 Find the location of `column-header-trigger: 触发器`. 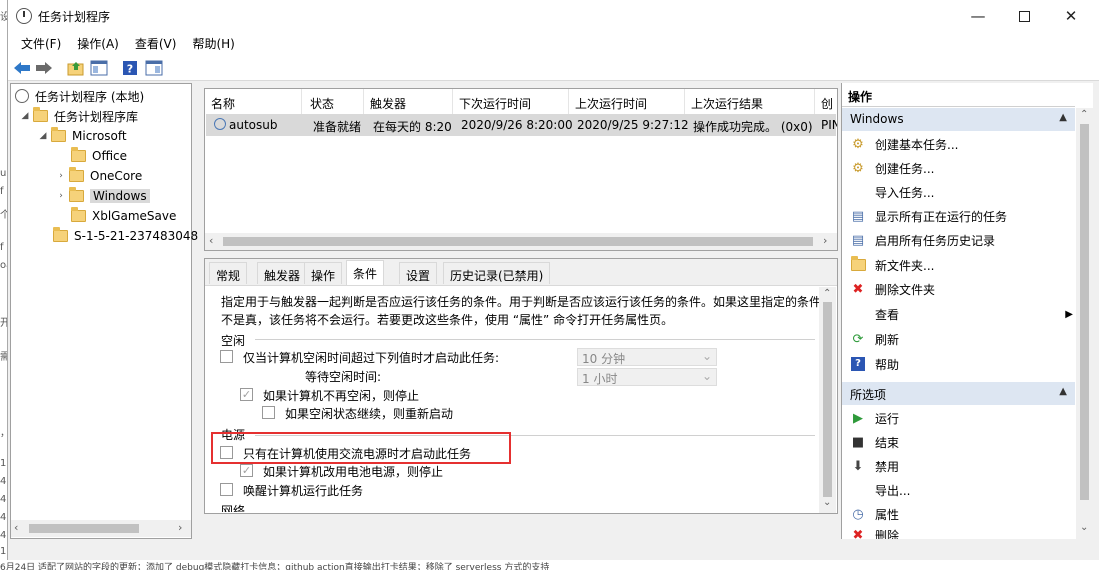

column-header-trigger: 触发器 is located at coordinates (408, 101).